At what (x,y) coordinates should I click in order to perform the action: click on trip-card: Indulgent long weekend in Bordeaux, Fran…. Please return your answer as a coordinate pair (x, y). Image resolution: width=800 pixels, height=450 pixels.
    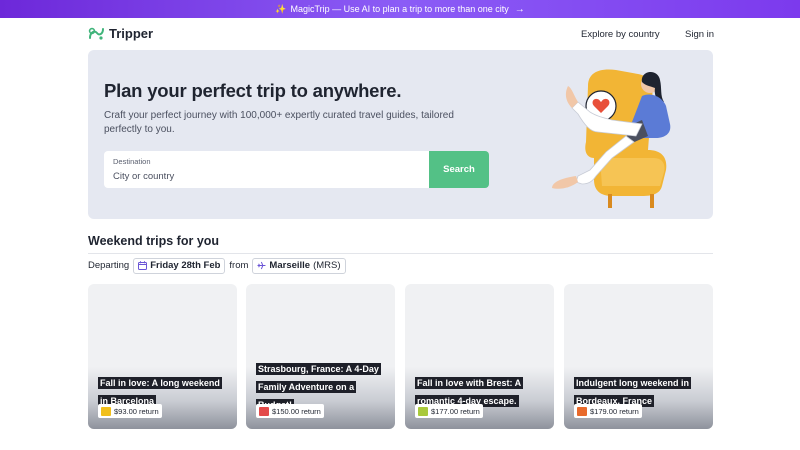
    Looking at the image, I should click on (638, 356).